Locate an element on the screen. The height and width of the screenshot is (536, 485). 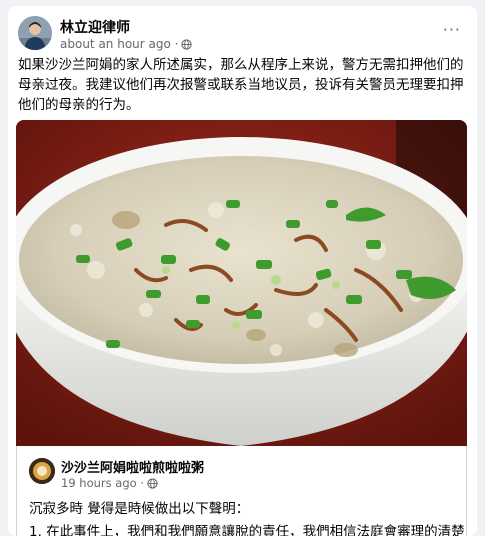
author-name: 林立迎律师 is located at coordinates (95, 27).